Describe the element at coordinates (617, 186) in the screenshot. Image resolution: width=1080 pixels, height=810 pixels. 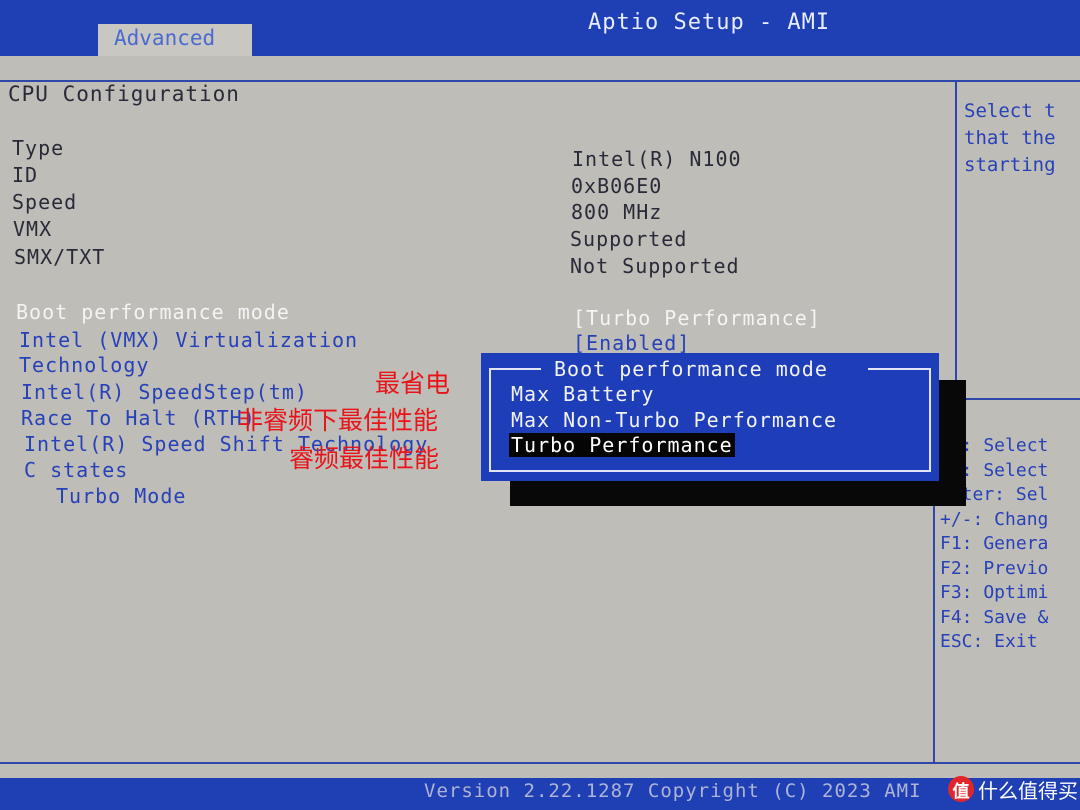
I see `info-value-id: 0xB06E0` at that location.